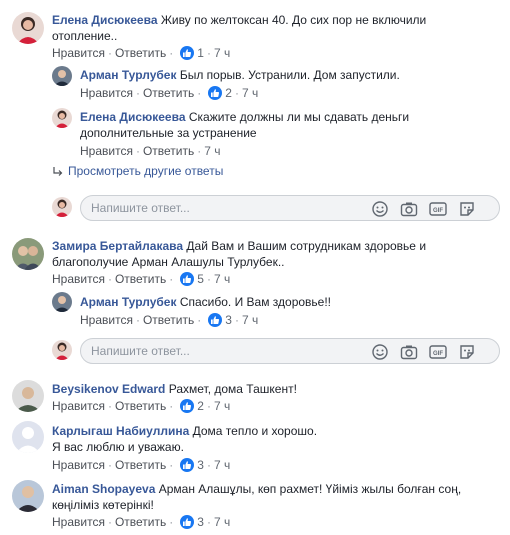 This screenshot has width=510, height=535. I want to click on comment-author: Beysikenov Edward, so click(108, 389).